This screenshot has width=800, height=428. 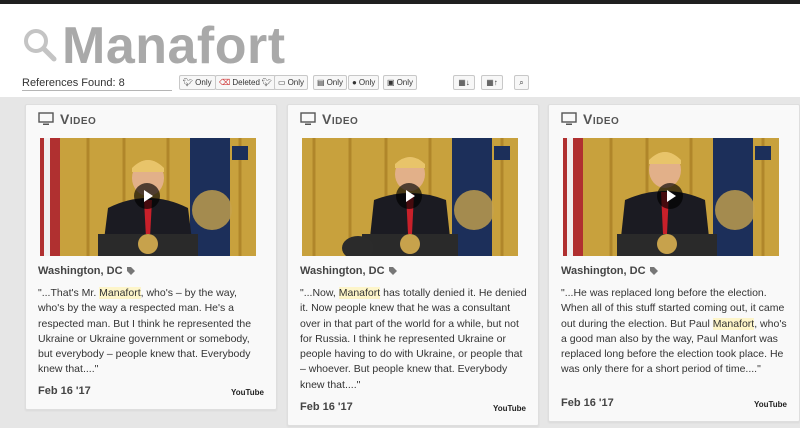 I want to click on deleted-icon: ⌫, so click(x=225, y=82).